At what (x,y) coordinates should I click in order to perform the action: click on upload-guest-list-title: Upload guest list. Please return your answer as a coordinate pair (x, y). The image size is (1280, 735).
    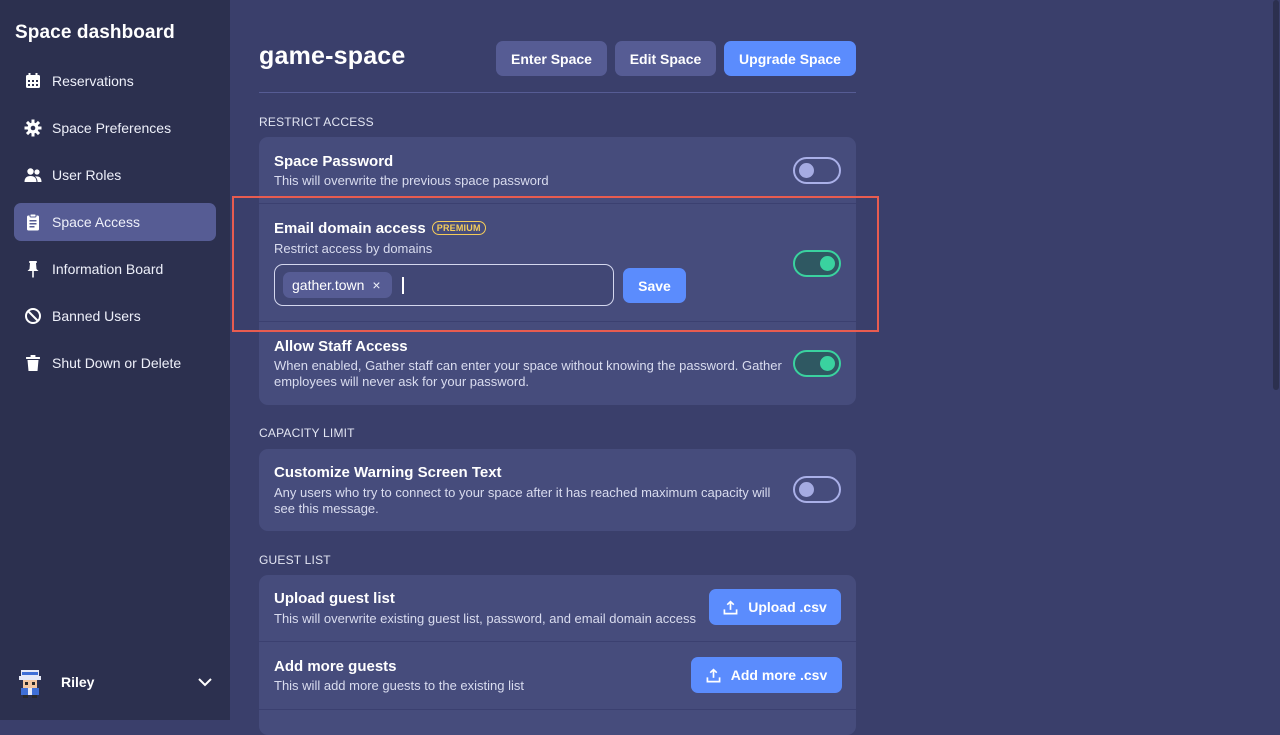
    Looking at the image, I should click on (334, 598).